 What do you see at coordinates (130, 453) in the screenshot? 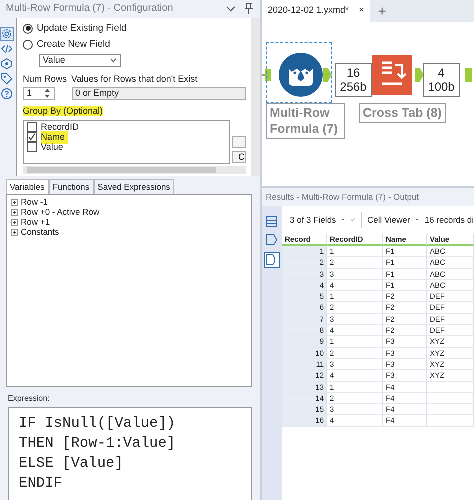
I see `expression-editor: IF IsNull([Value]) THEN [Row-1:Value] ELSE [Value] ENDIF` at bounding box center [130, 453].